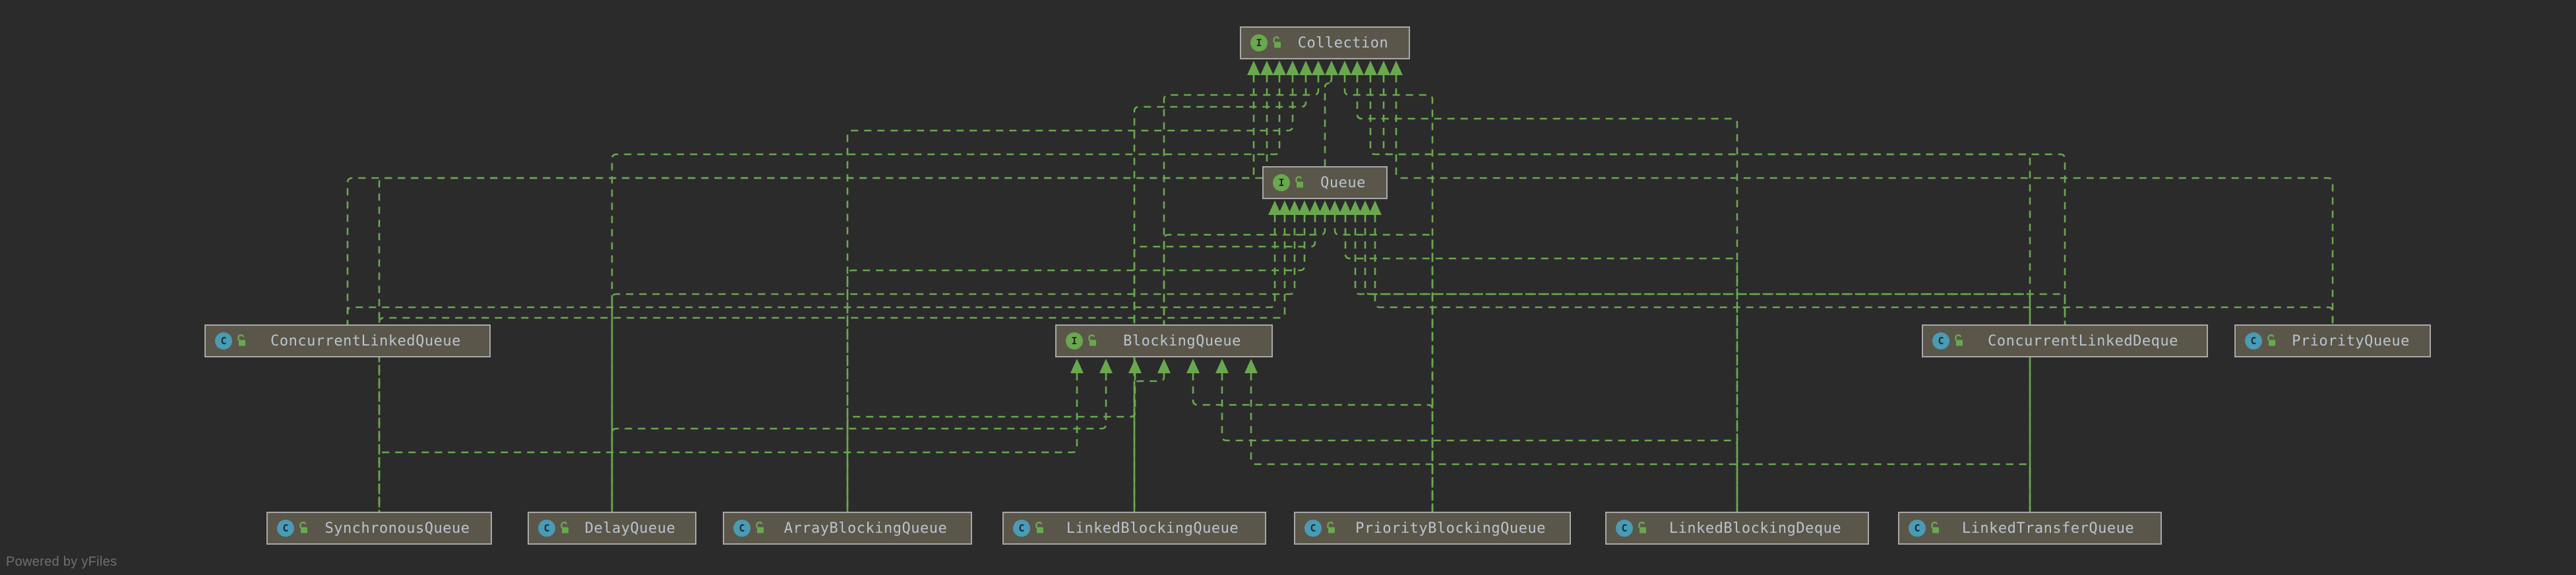  Describe the element at coordinates (365, 340) in the screenshot. I see `node-label: ConcurrentLinkedQueue` at that location.